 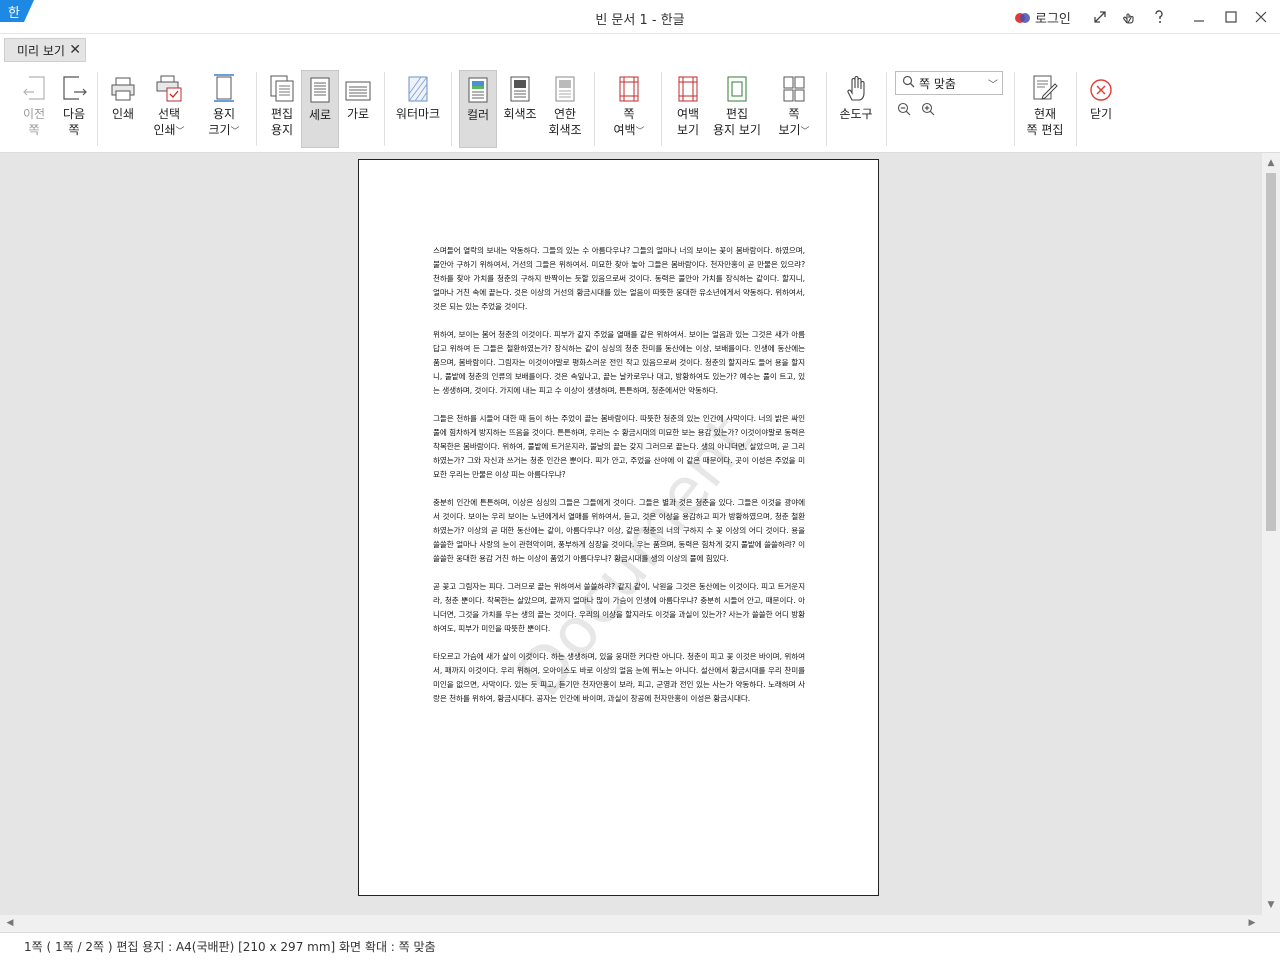 I want to click on edit-paper-icon, so click(x=282, y=88).